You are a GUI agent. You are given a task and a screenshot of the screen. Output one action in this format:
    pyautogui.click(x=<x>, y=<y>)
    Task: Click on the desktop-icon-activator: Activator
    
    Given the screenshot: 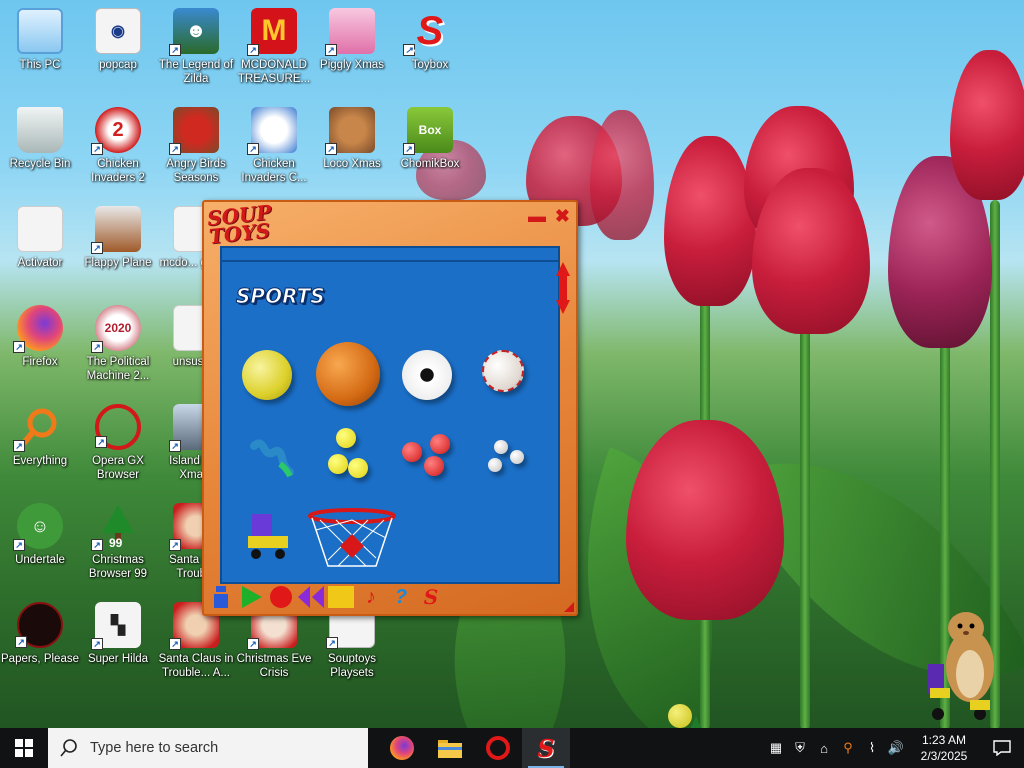 What is the action you would take?
    pyautogui.click(x=40, y=247)
    